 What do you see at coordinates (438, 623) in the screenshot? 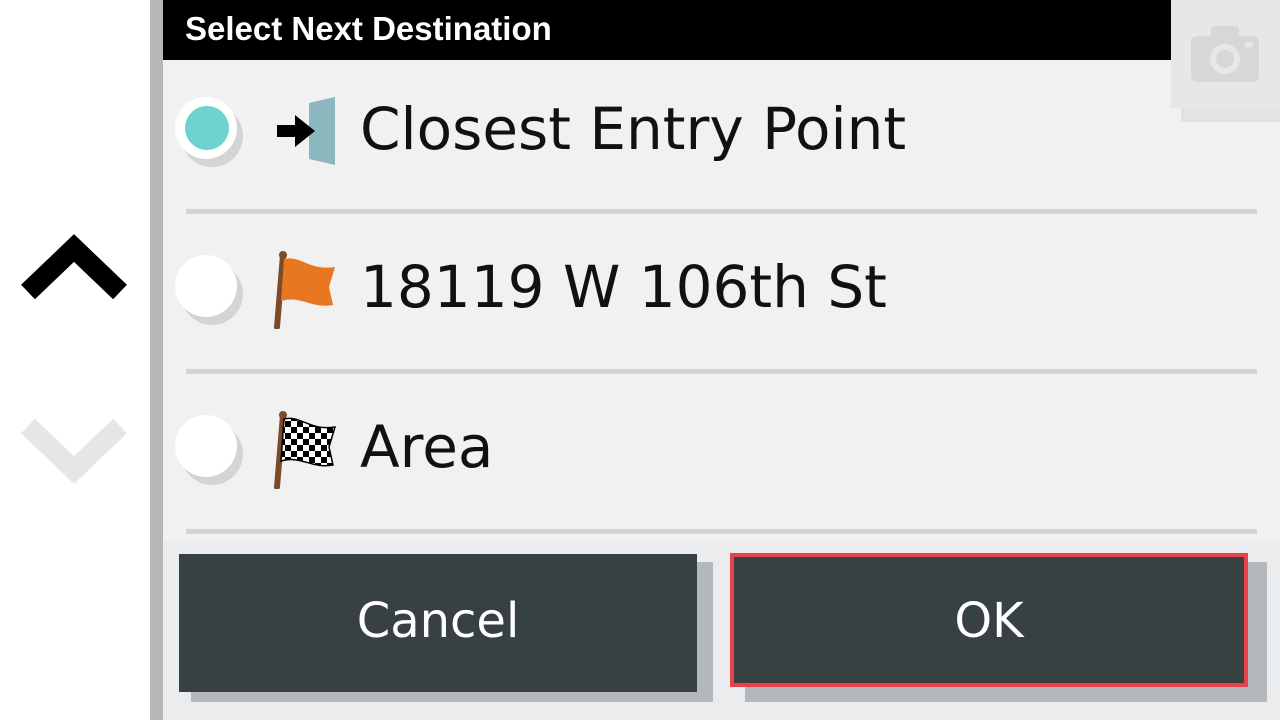
I see `cancel-button: Cancel` at bounding box center [438, 623].